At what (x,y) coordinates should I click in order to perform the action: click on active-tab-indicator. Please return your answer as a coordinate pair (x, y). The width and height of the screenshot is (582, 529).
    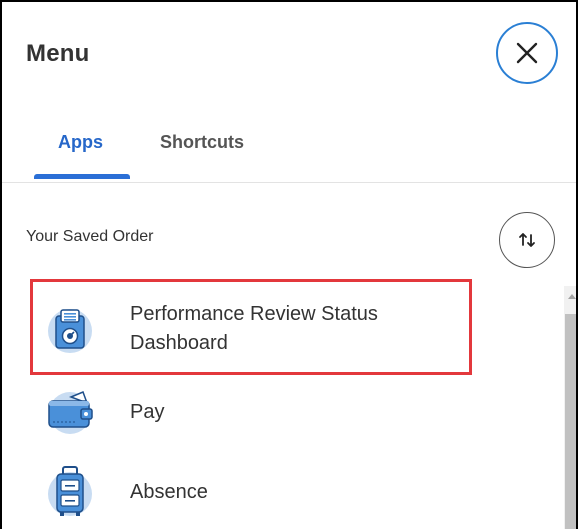
    Looking at the image, I should click on (82, 176).